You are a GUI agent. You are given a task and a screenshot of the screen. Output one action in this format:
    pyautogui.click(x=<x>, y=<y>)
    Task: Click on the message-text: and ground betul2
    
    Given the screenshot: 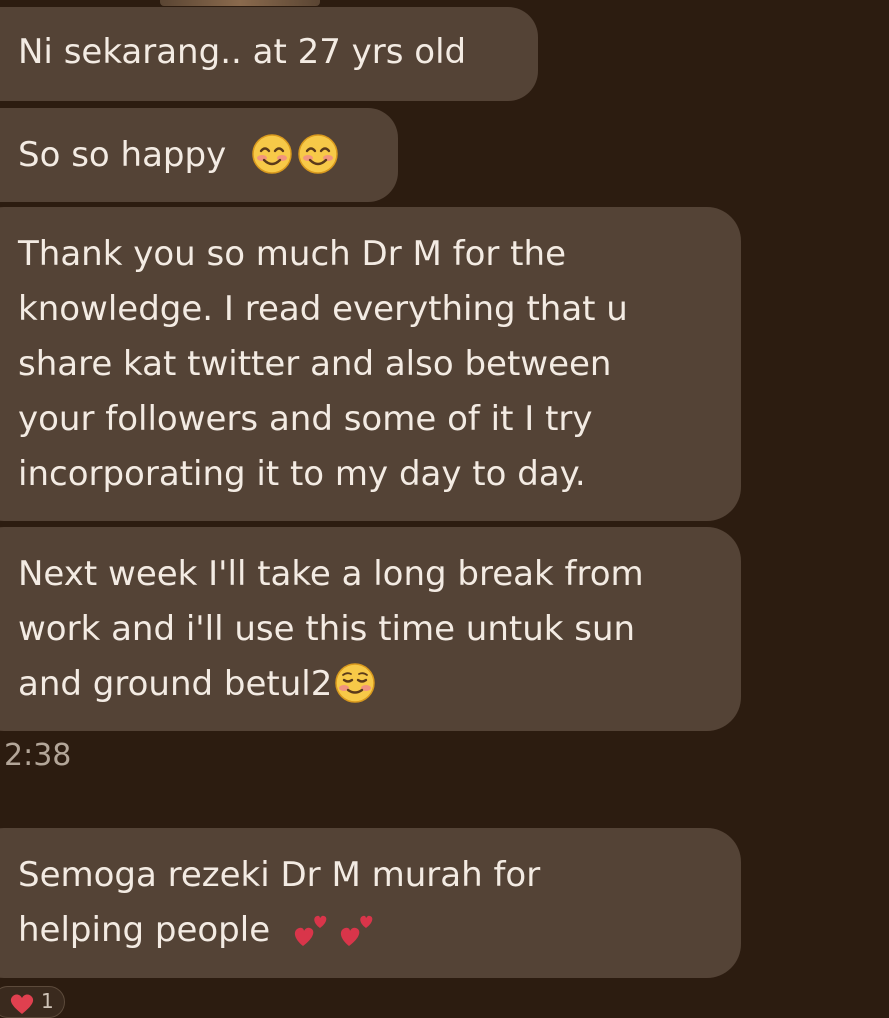 What is the action you would take?
    pyautogui.click(x=175, y=684)
    